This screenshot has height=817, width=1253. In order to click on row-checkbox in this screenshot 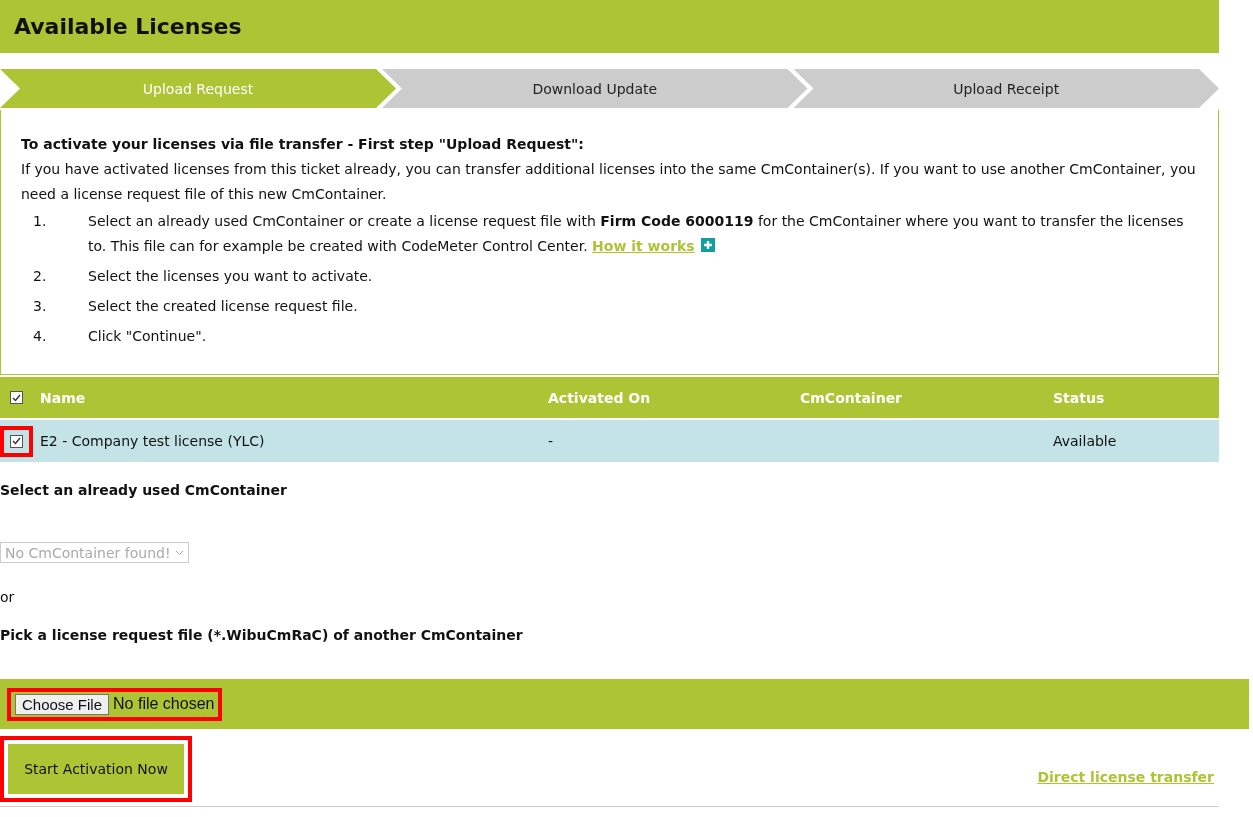, I will do `click(16, 441)`.